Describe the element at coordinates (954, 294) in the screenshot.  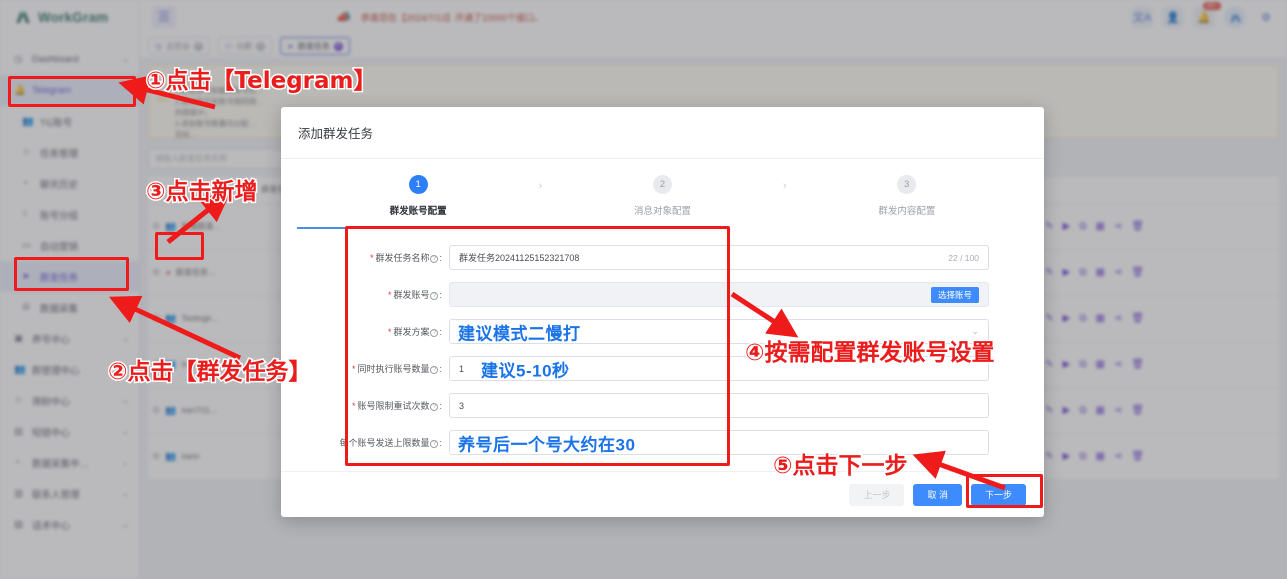
I see `select-account-button: 选择账号` at that location.